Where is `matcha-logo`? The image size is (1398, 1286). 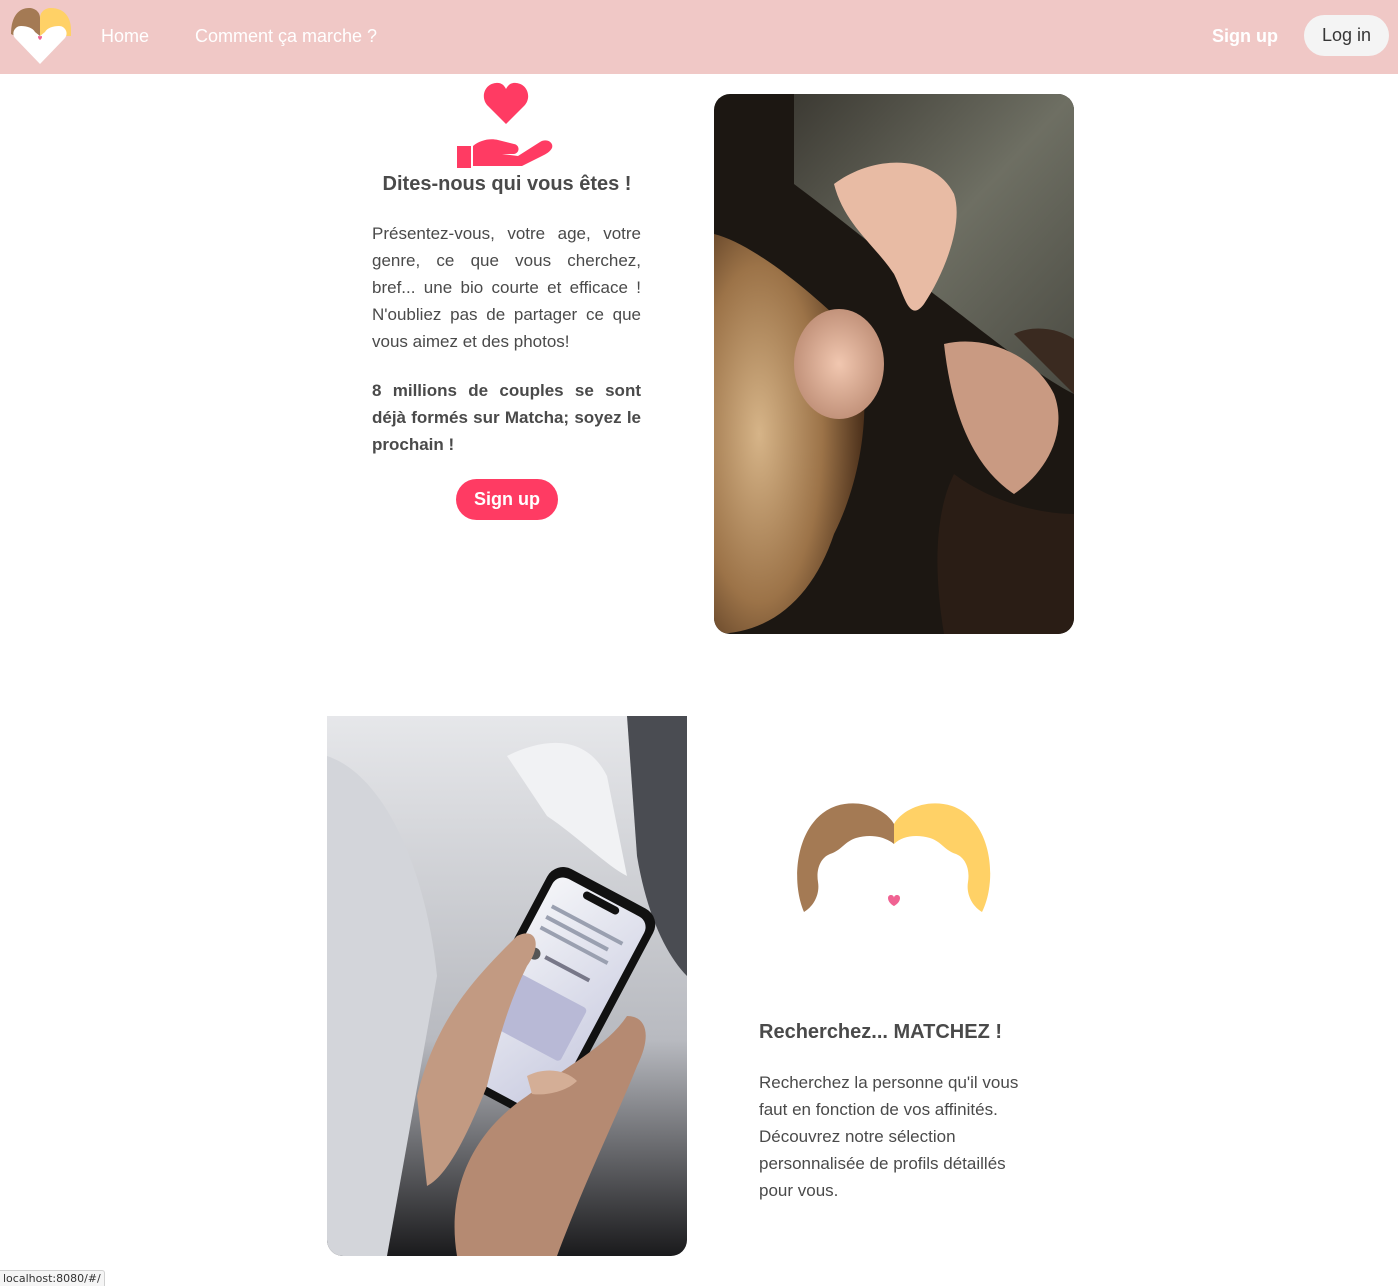
matcha-logo is located at coordinates (40, 36).